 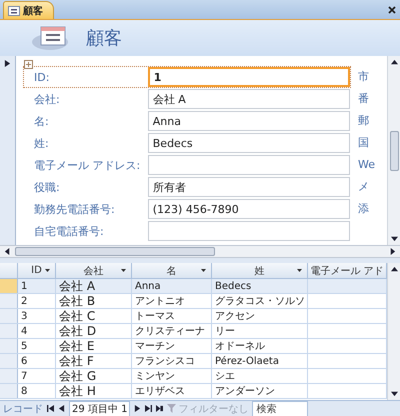 I want to click on field-label: We, so click(x=366, y=165).